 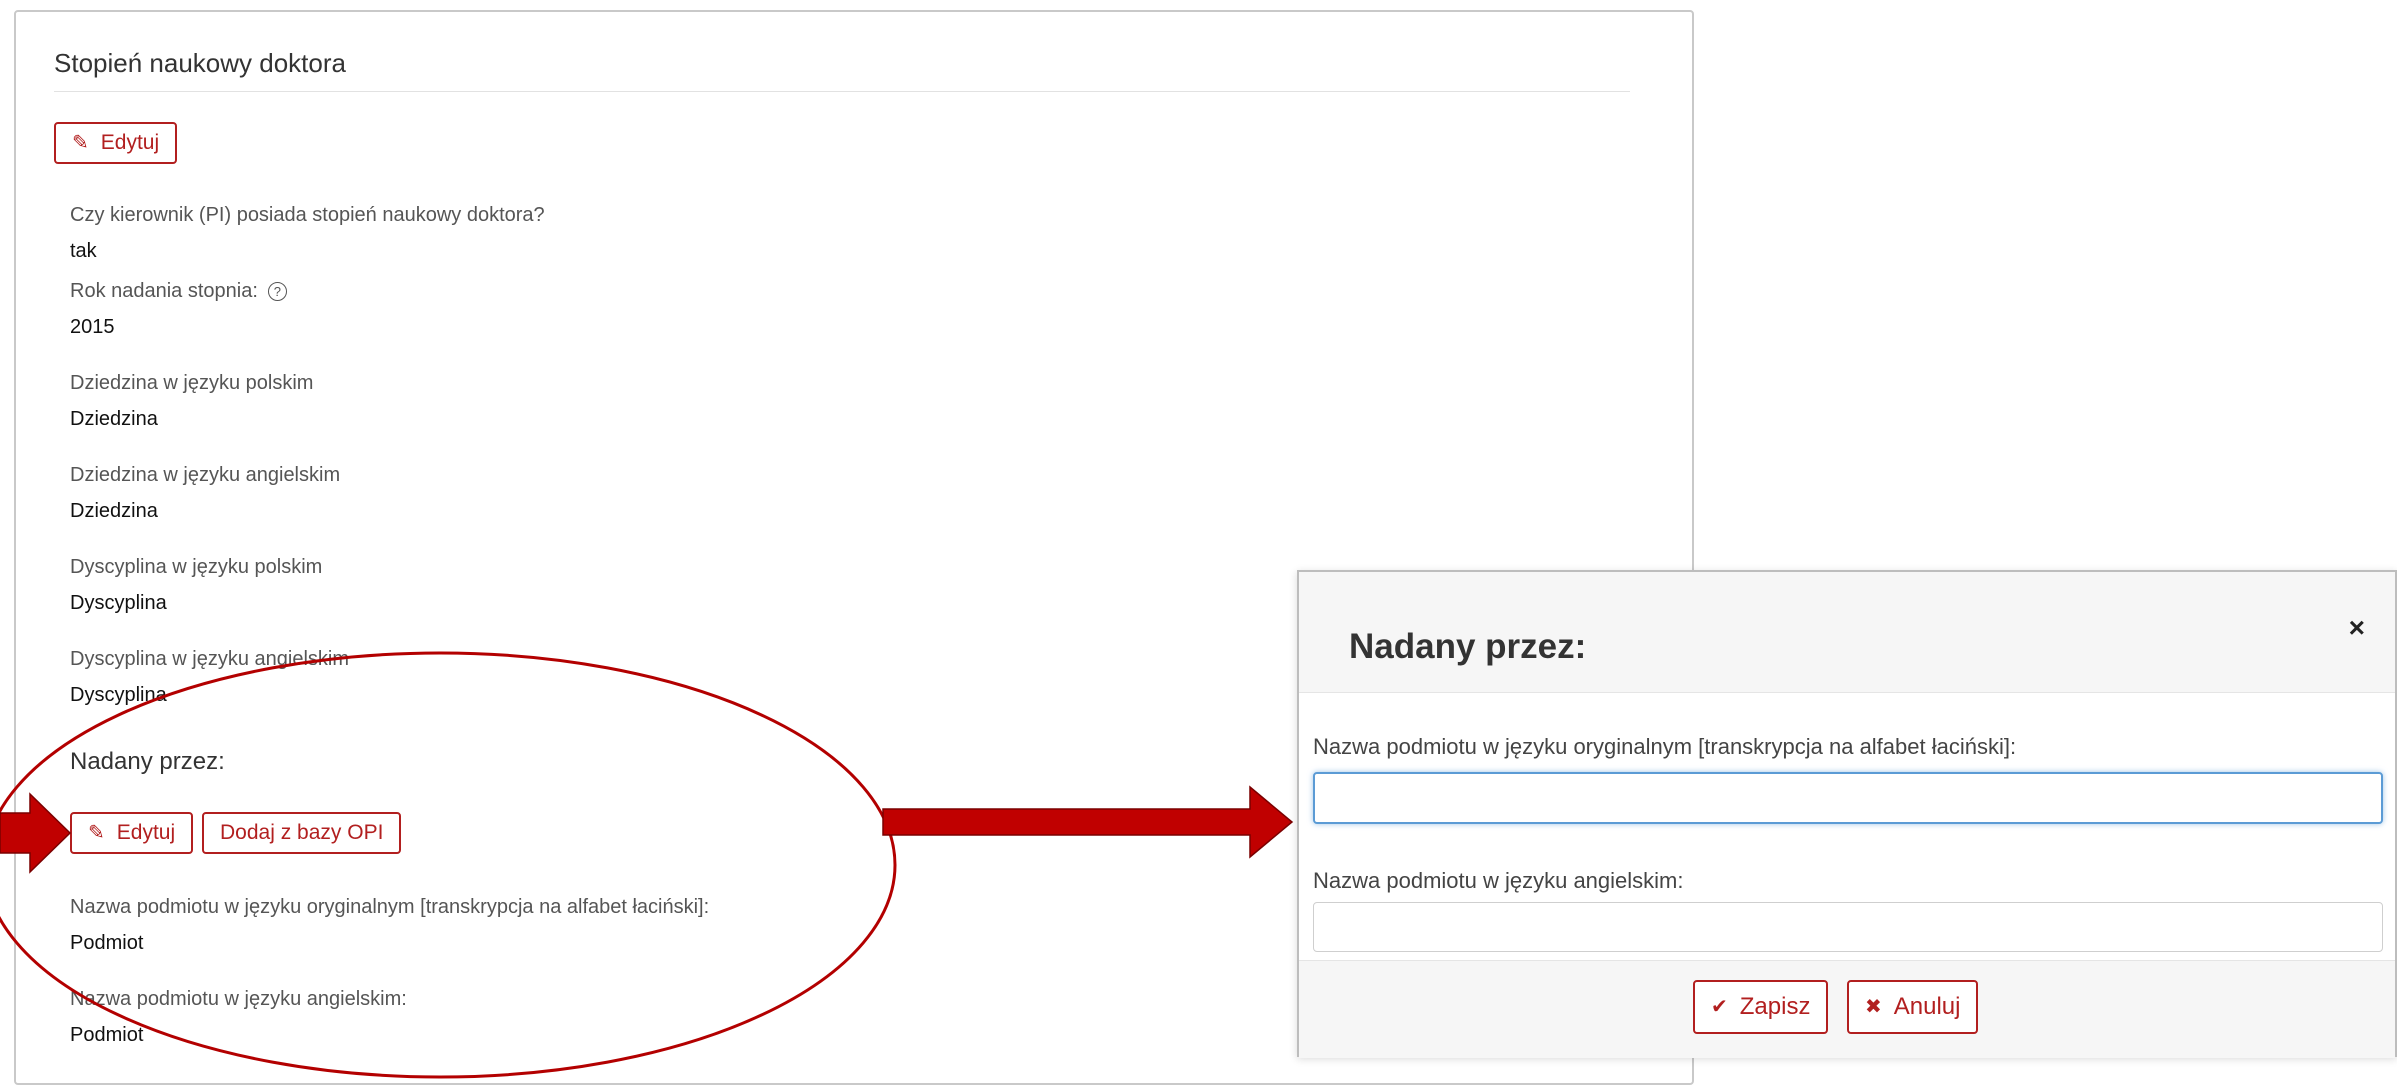 I want to click on modal-header: Nadany przez: ×, so click(x=1847, y=632).